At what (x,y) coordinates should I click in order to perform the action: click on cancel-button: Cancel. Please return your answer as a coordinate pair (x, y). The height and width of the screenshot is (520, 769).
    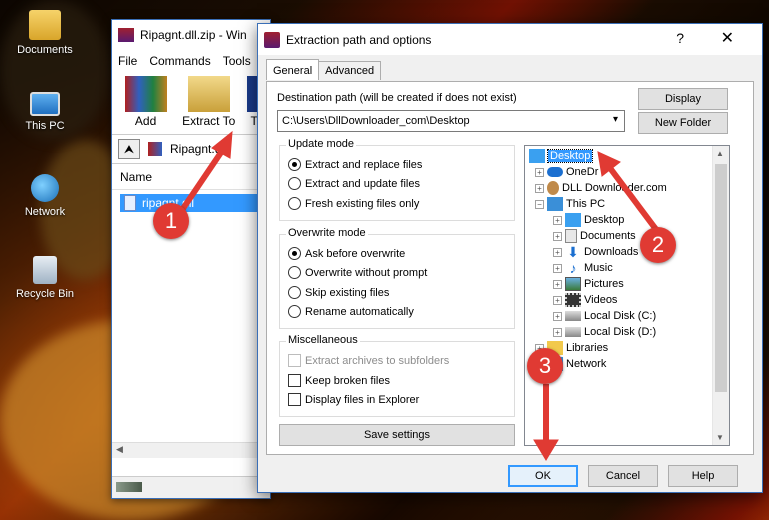
    Looking at the image, I should click on (623, 476).